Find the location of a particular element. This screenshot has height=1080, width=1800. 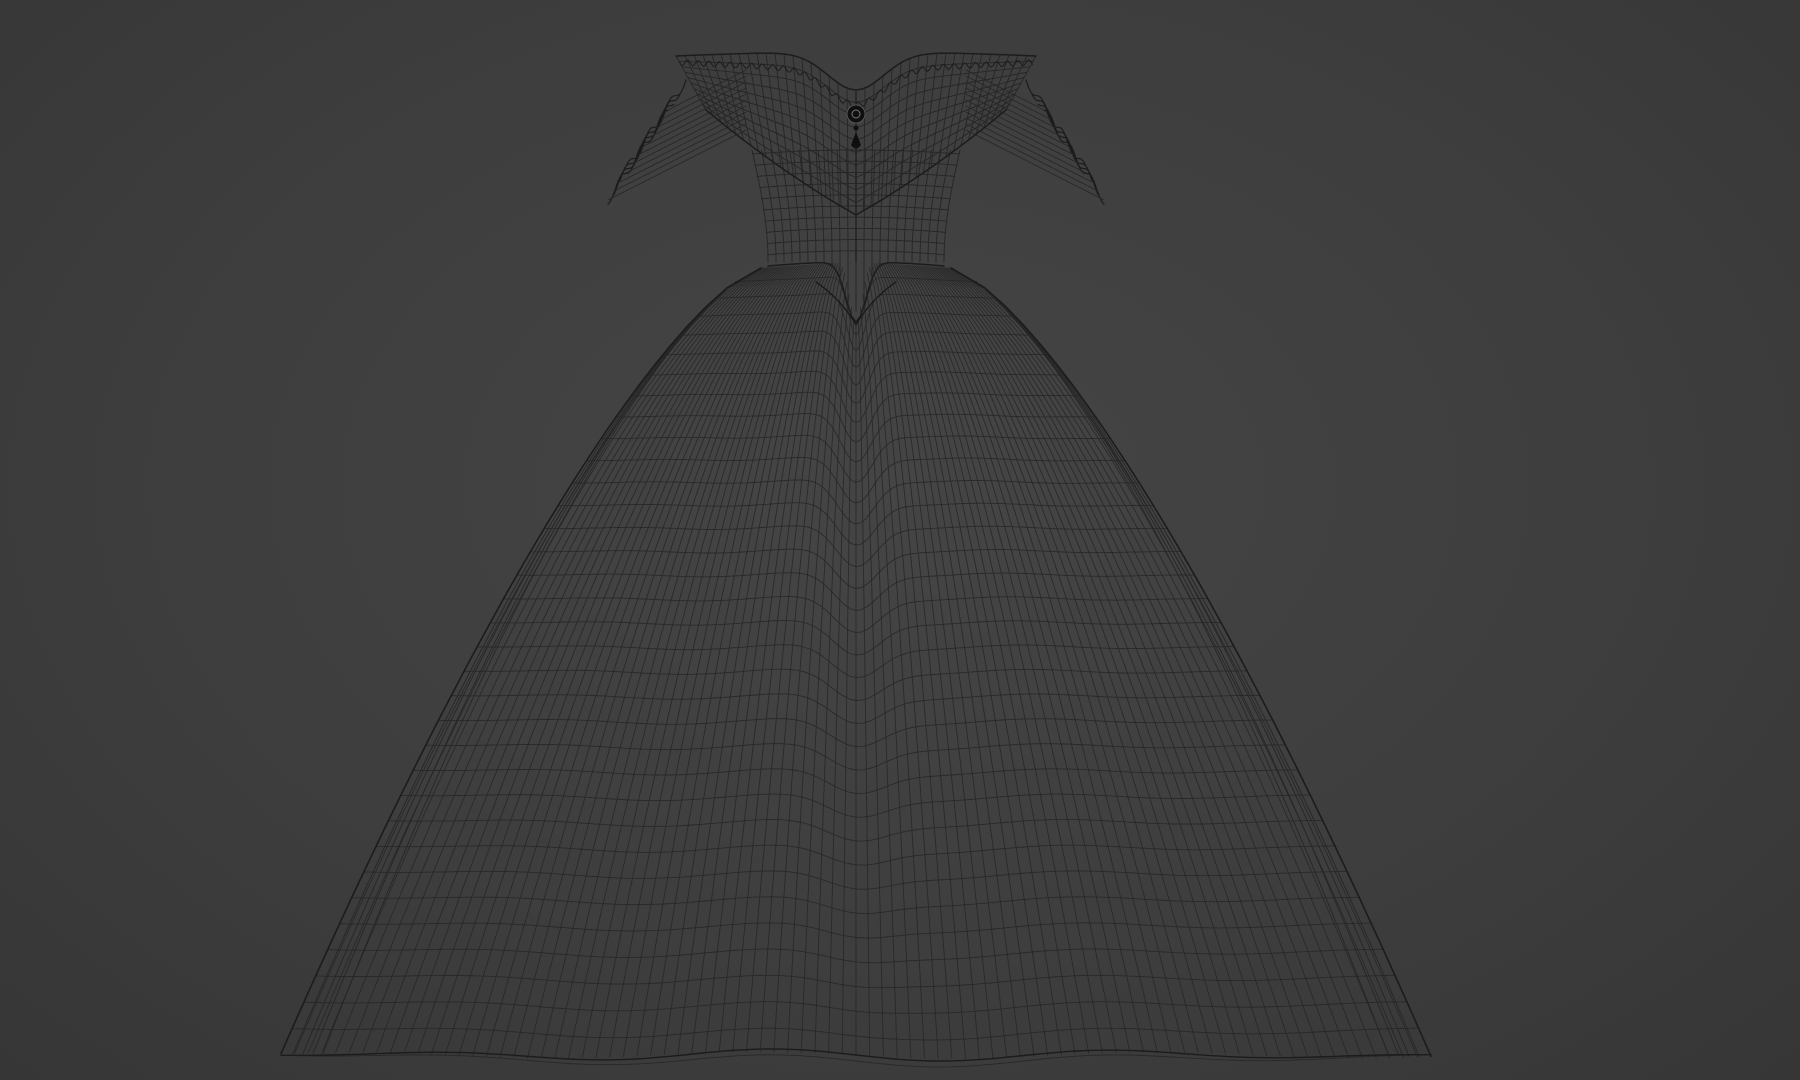

sleeve-ruffle-right is located at coordinates (1035, 137).